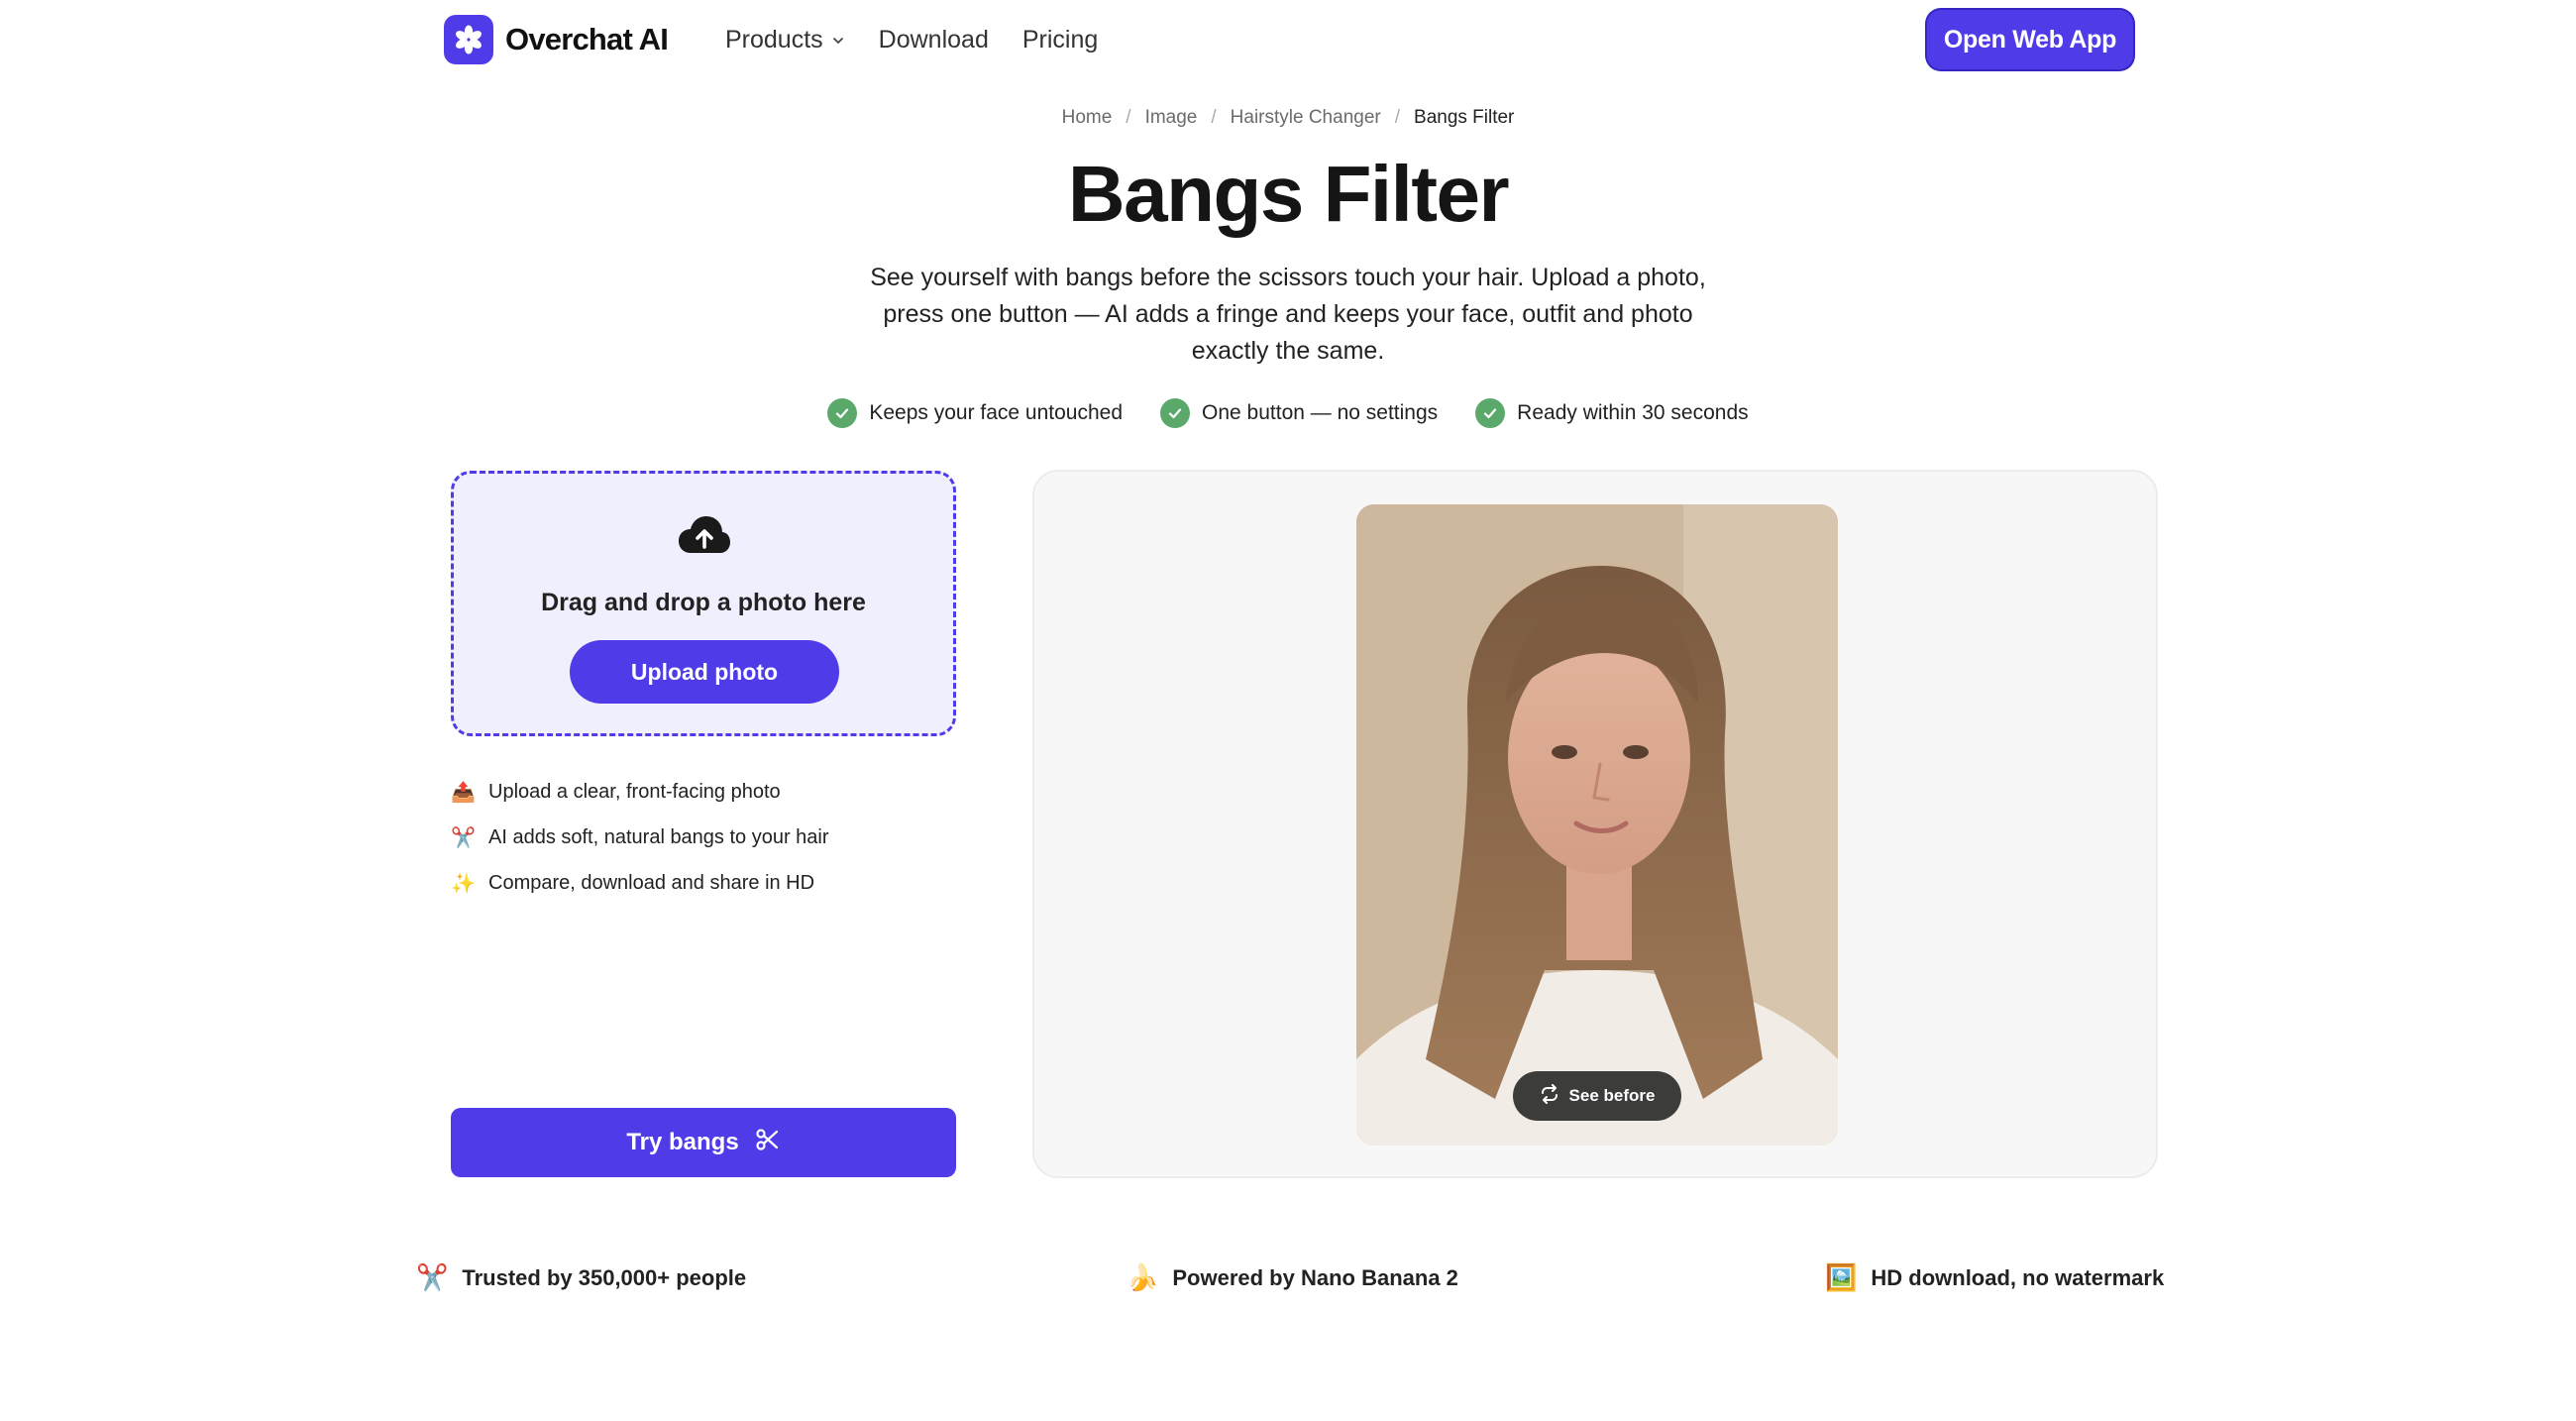 The height and width of the screenshot is (1421, 2576). Describe the element at coordinates (1087, 118) in the screenshot. I see `breadcrumb-home: Home` at that location.